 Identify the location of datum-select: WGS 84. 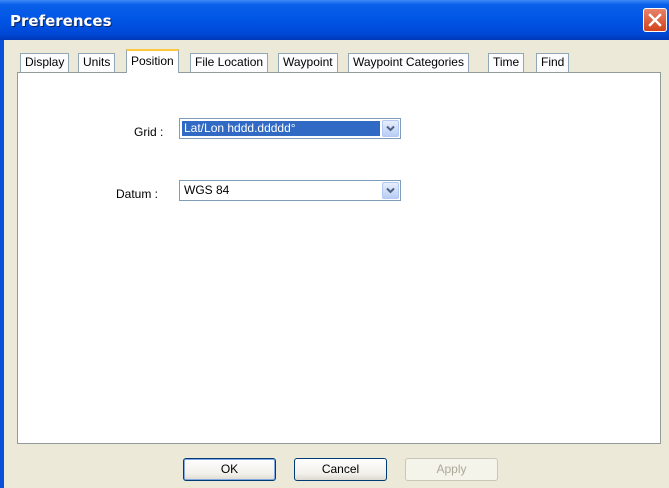
(290, 190).